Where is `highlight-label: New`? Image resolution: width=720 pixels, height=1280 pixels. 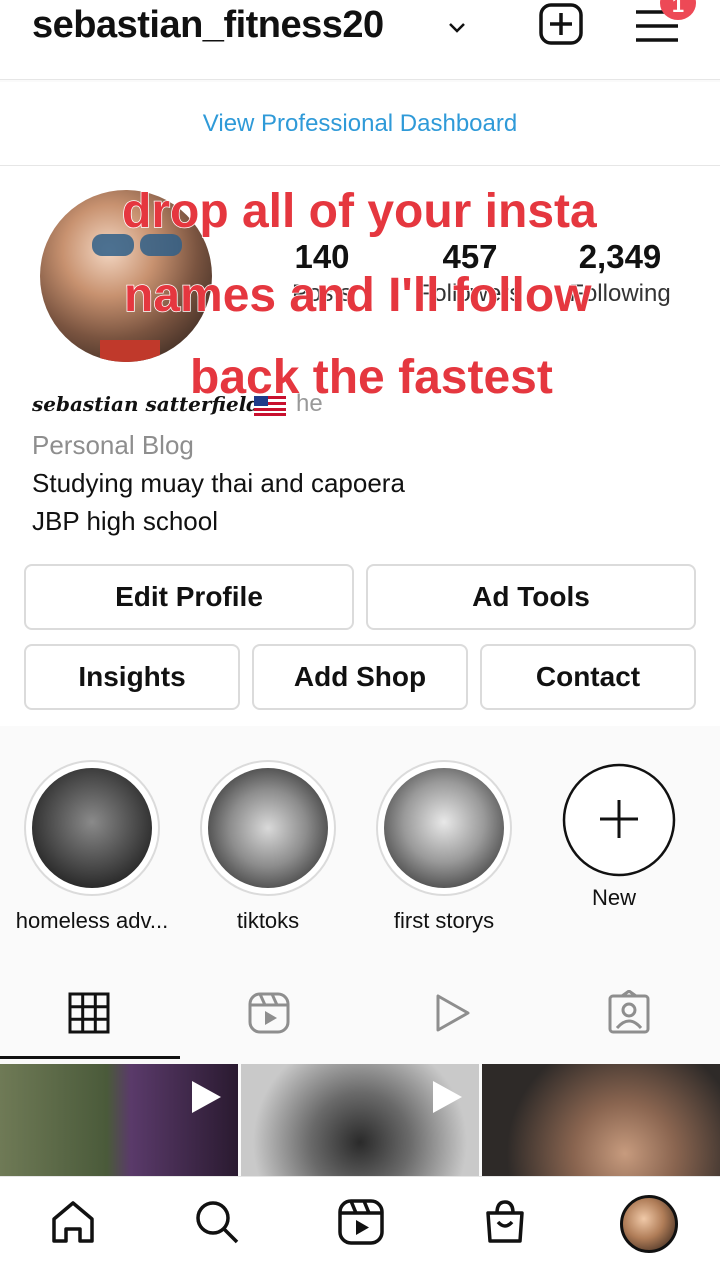 highlight-label: New is located at coordinates (613, 897).